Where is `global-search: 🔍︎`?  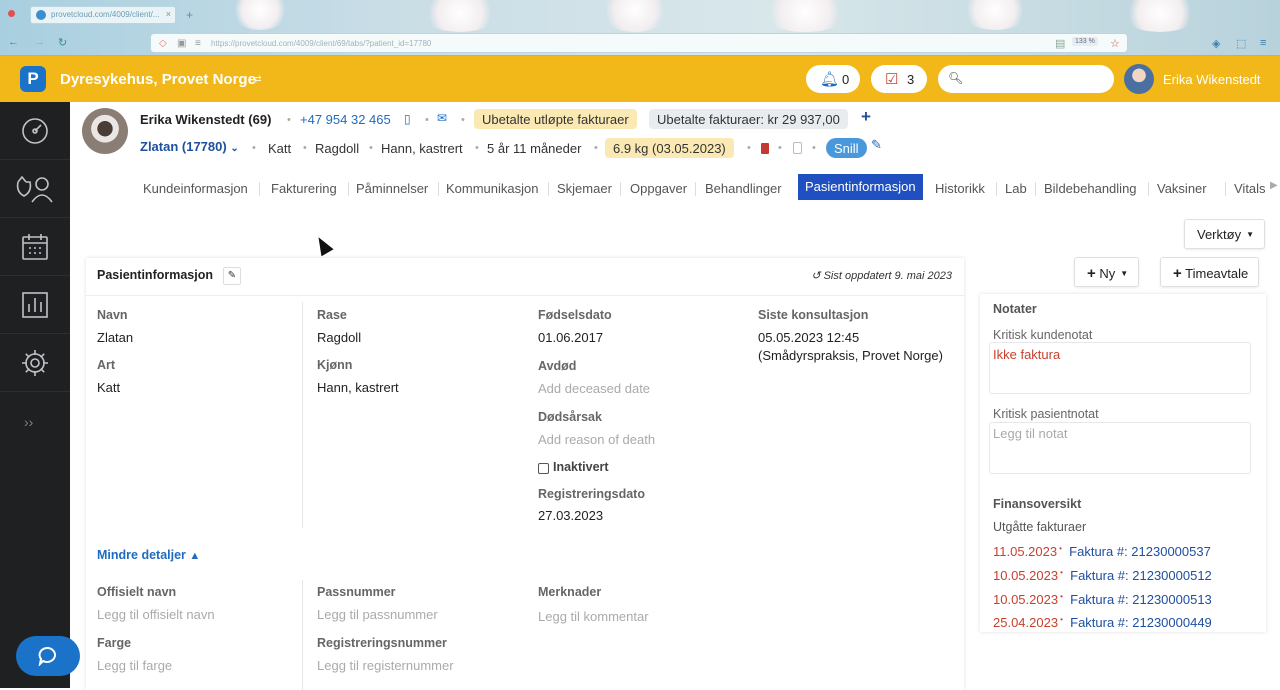
global-search: 🔍︎ is located at coordinates (1026, 79).